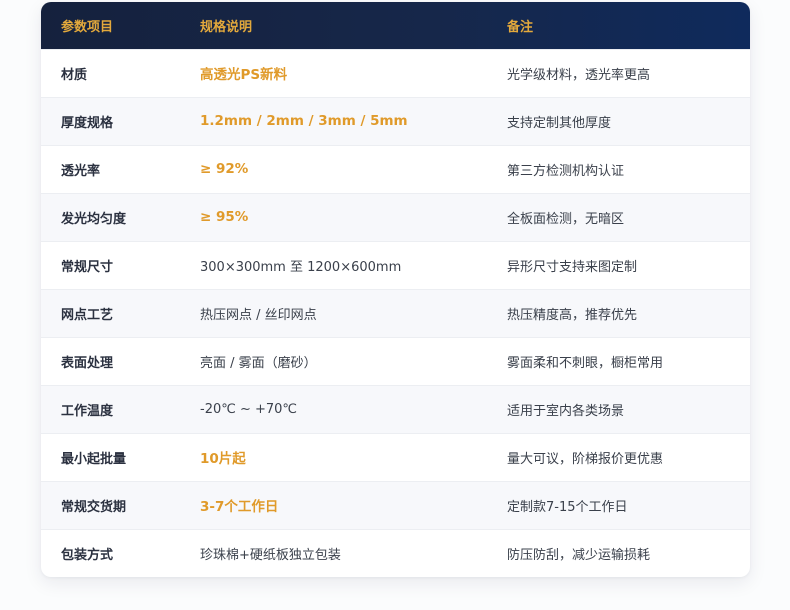 The height and width of the screenshot is (610, 790). I want to click on spec-cell: ≥ 92%, so click(224, 169).